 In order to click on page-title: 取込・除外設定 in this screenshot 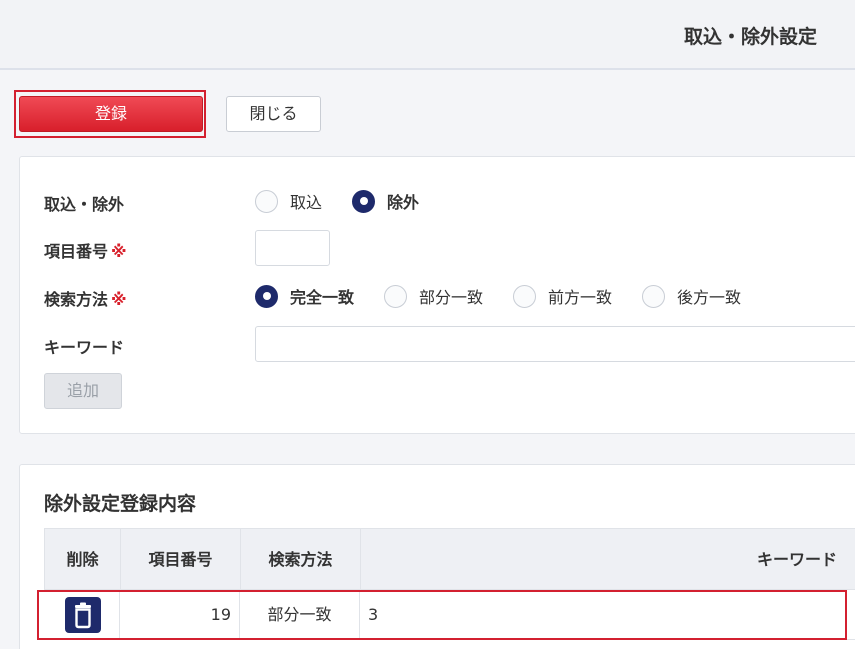, I will do `click(750, 37)`.